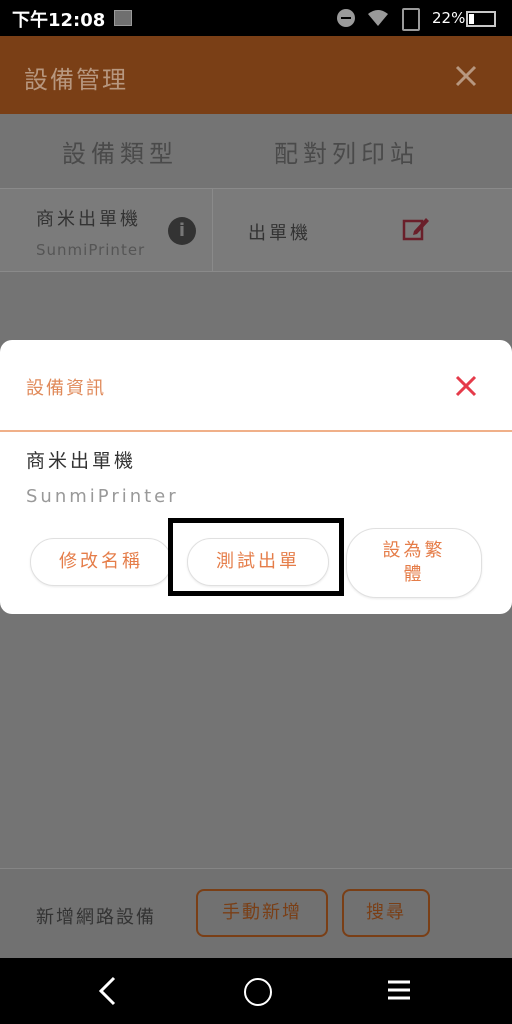 Image resolution: width=512 pixels, height=1024 pixels. I want to click on add-network-device-label: 新增網路設備, so click(96, 917).